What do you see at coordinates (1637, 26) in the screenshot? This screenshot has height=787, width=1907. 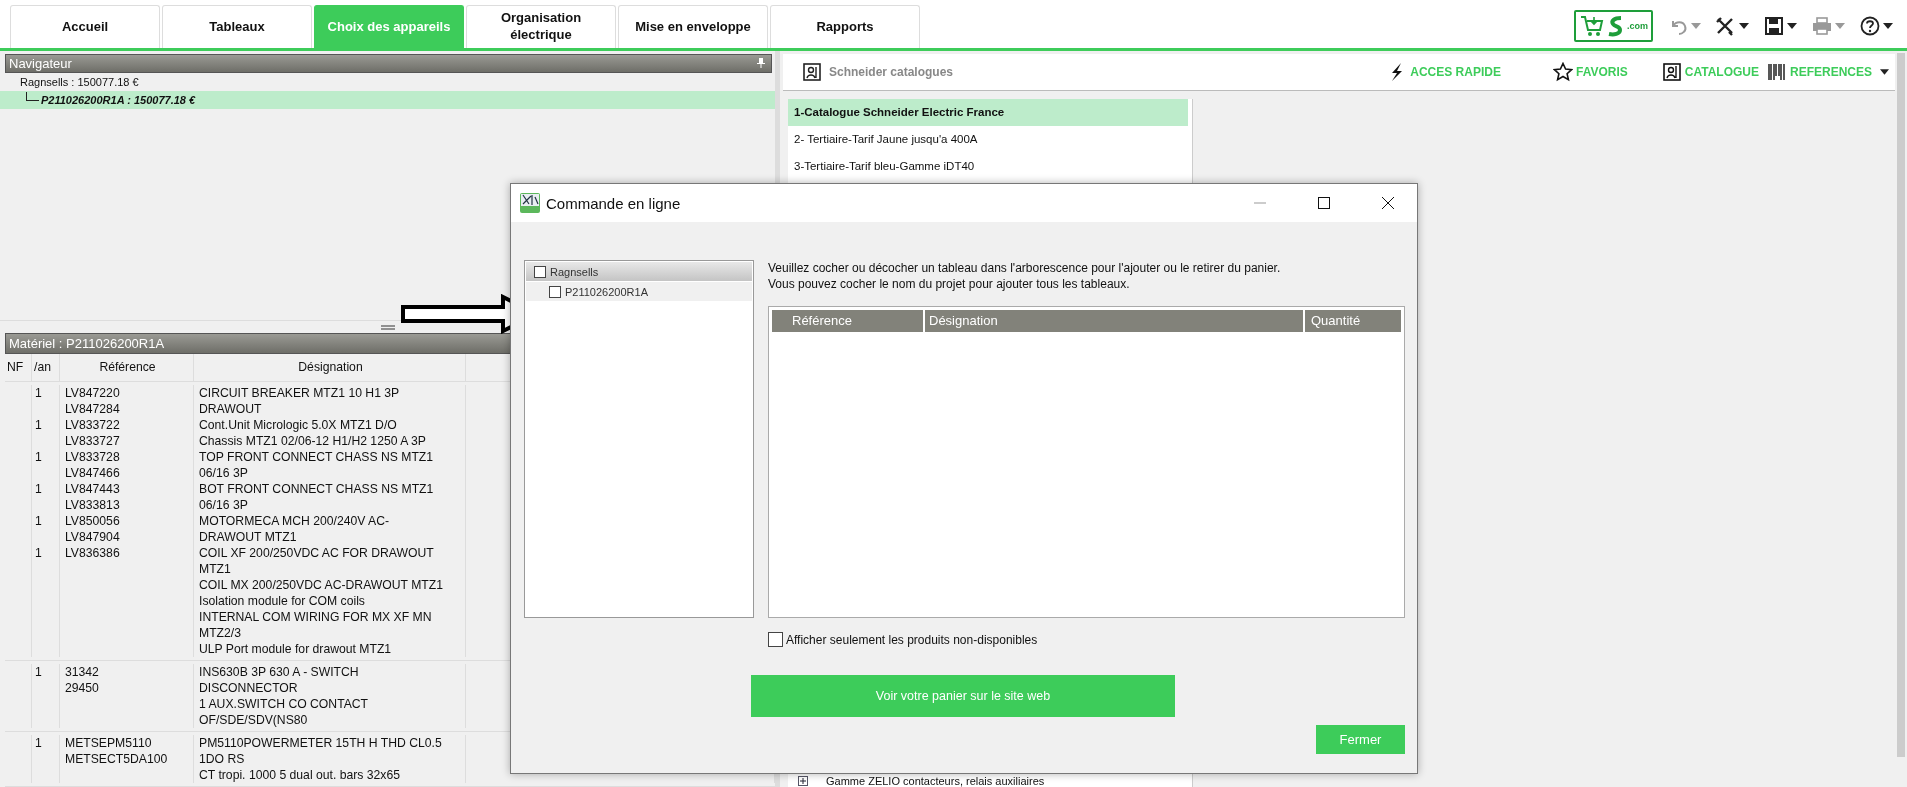 I see `logo-text: .com` at bounding box center [1637, 26].